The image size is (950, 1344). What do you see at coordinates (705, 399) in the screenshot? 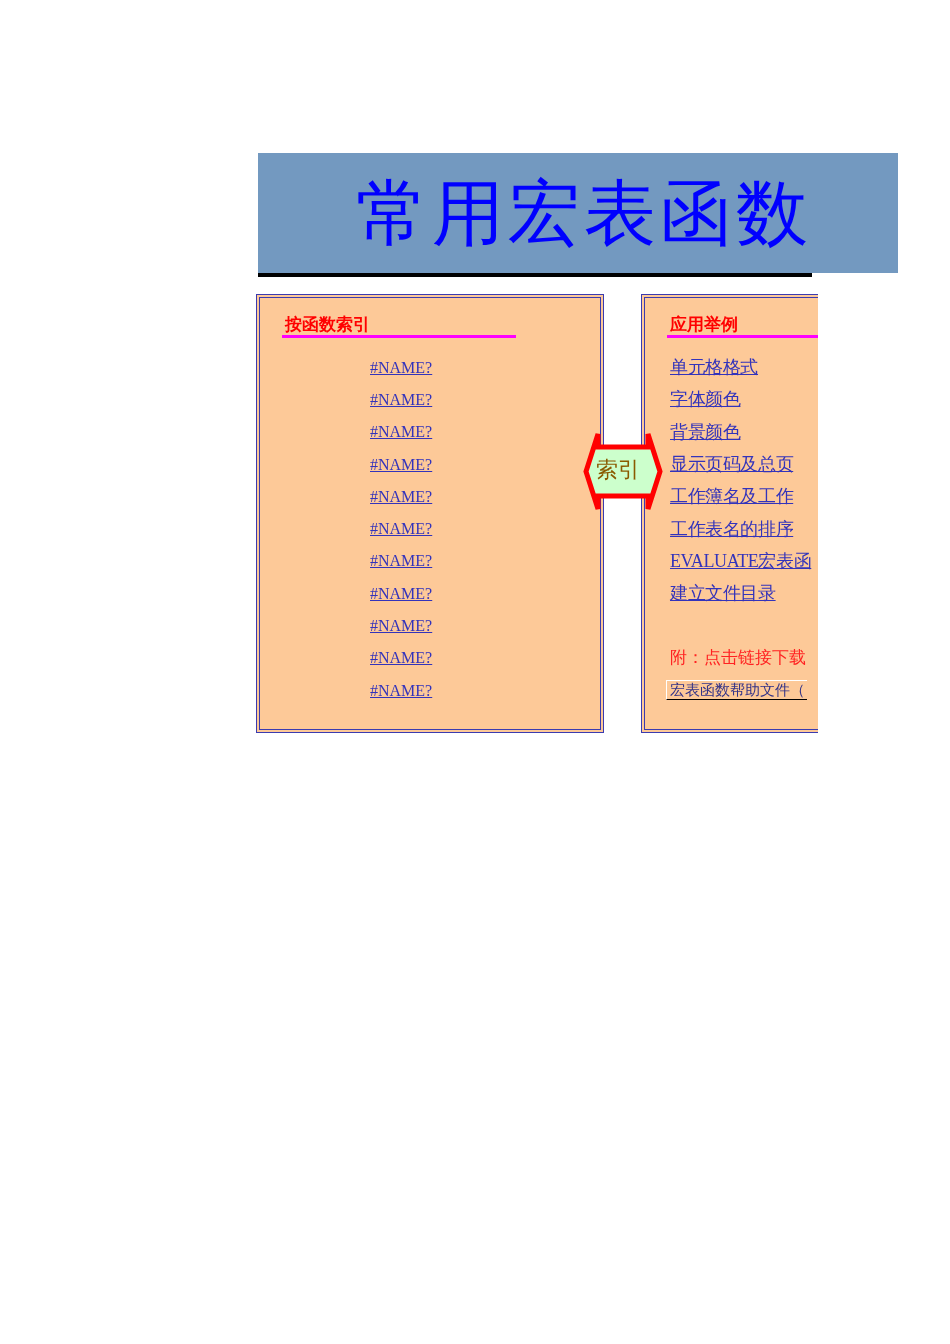
I see `example-link: 字体颜色` at bounding box center [705, 399].